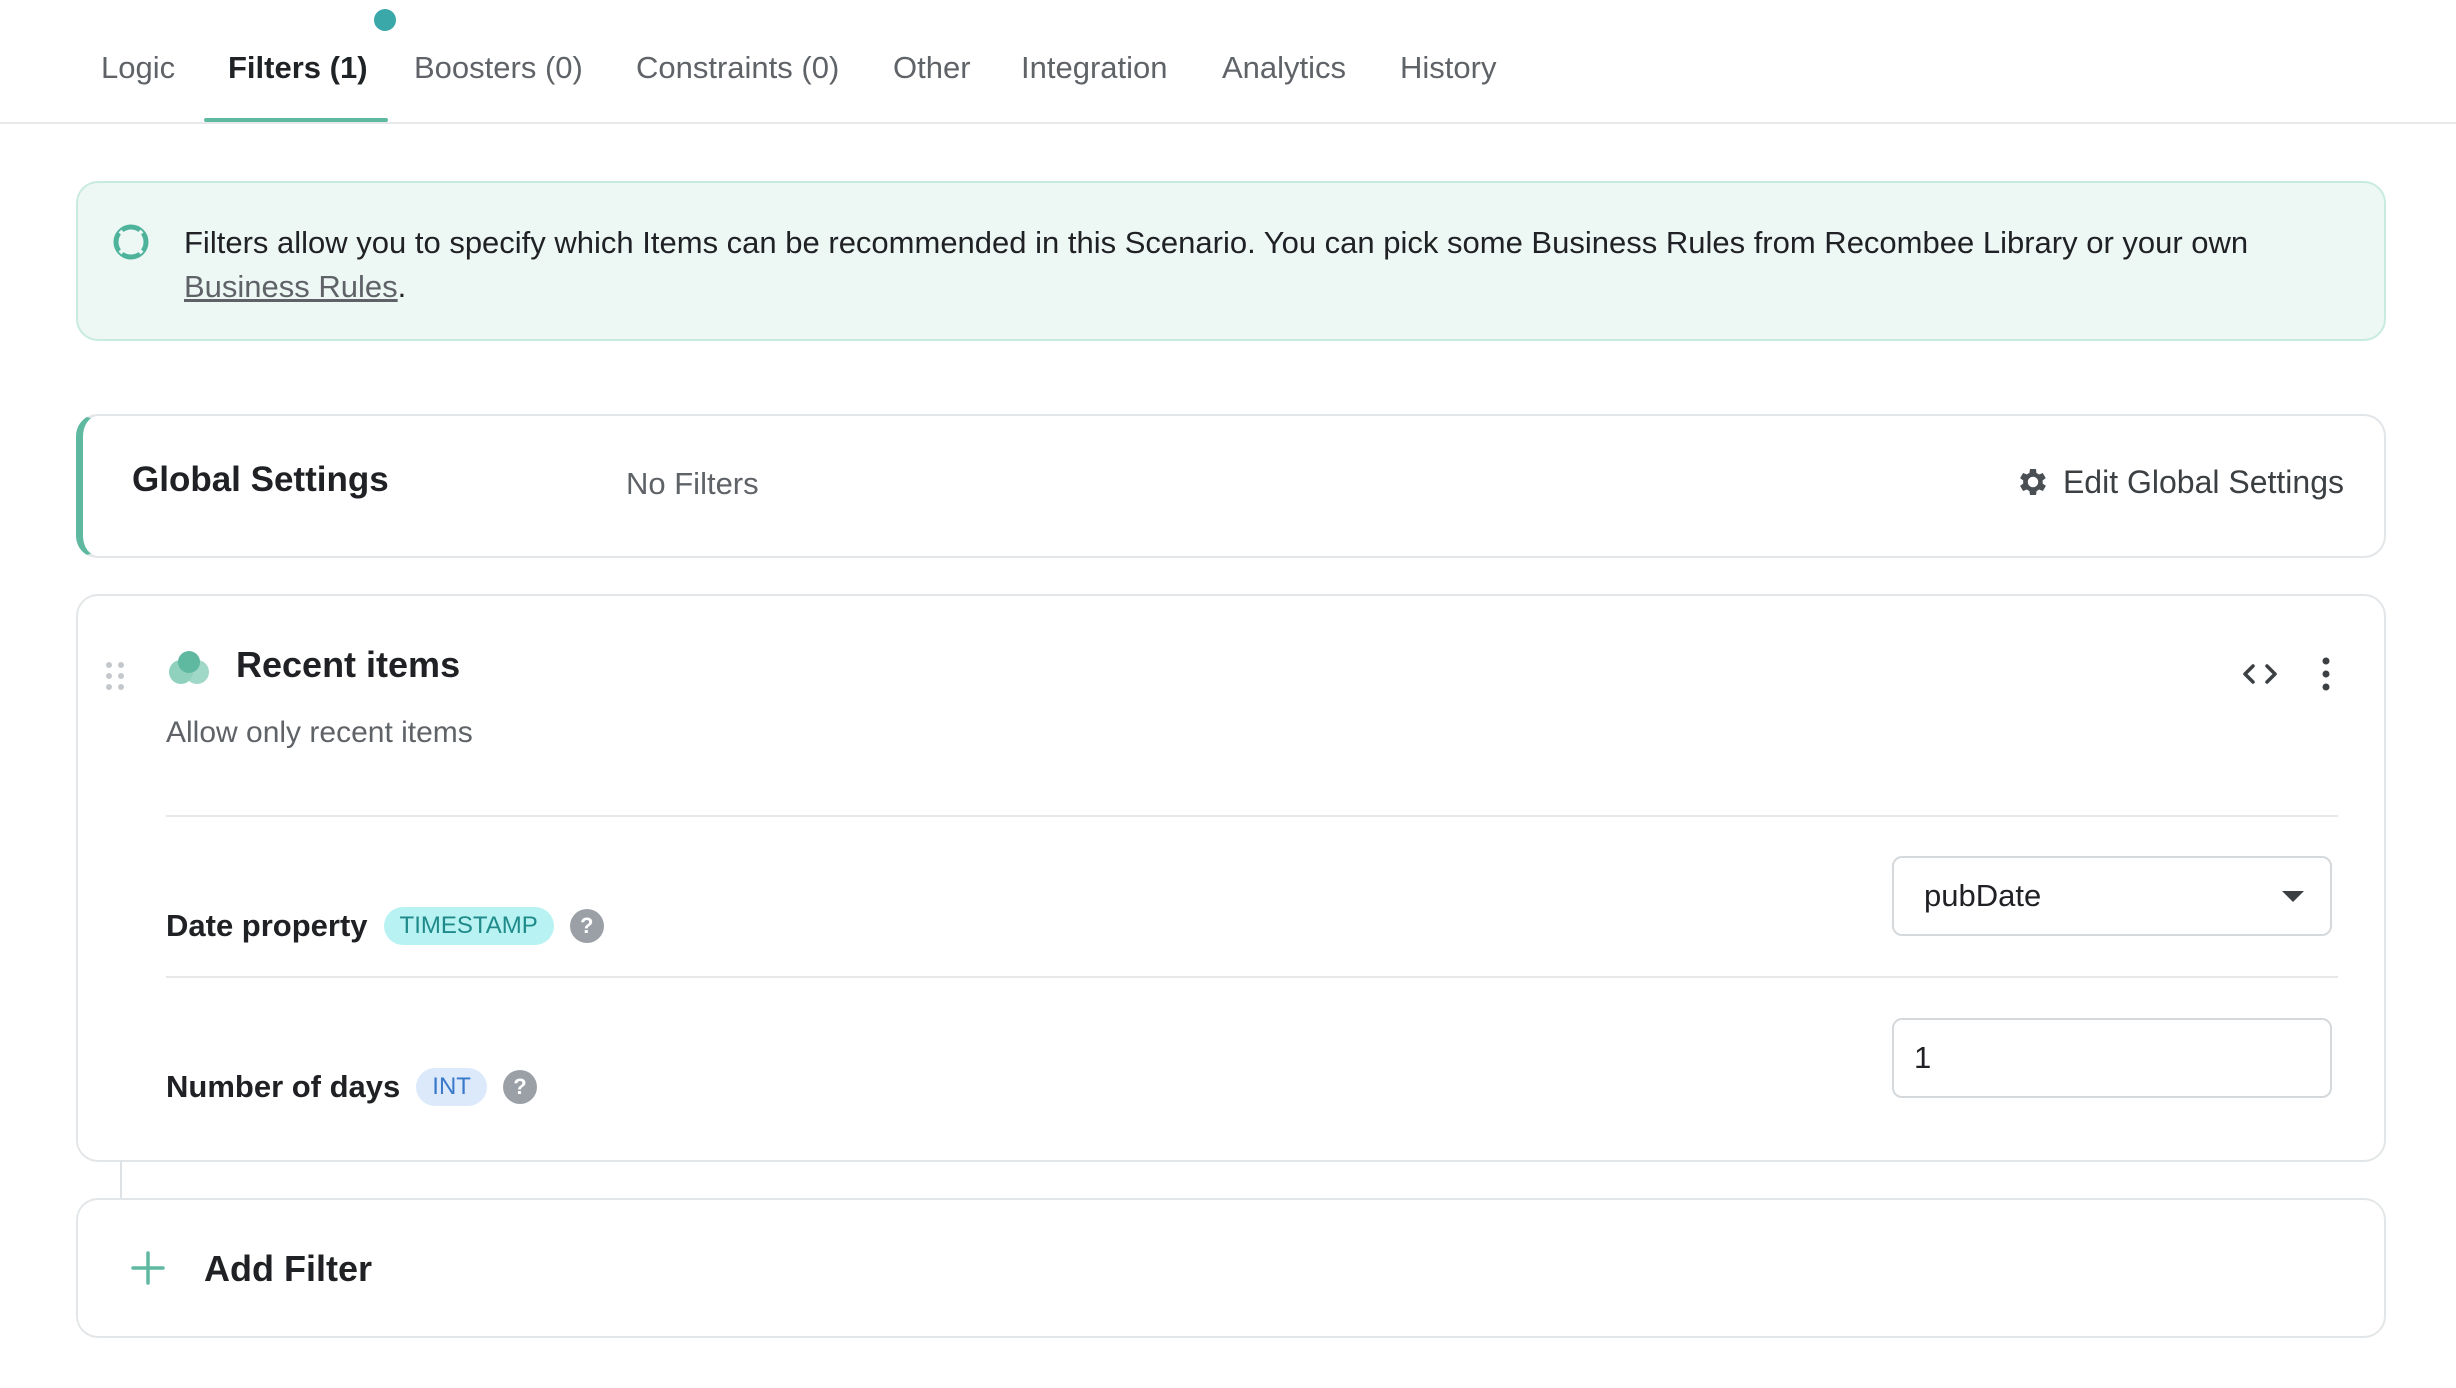  I want to click on param-row-number-of-days: Number of days INT ?, so click(351, 1087).